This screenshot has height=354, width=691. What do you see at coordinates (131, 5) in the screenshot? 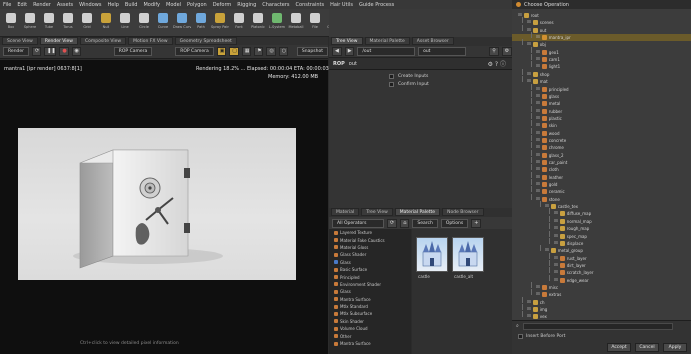
I see `menu-item: Build` at bounding box center [131, 5].